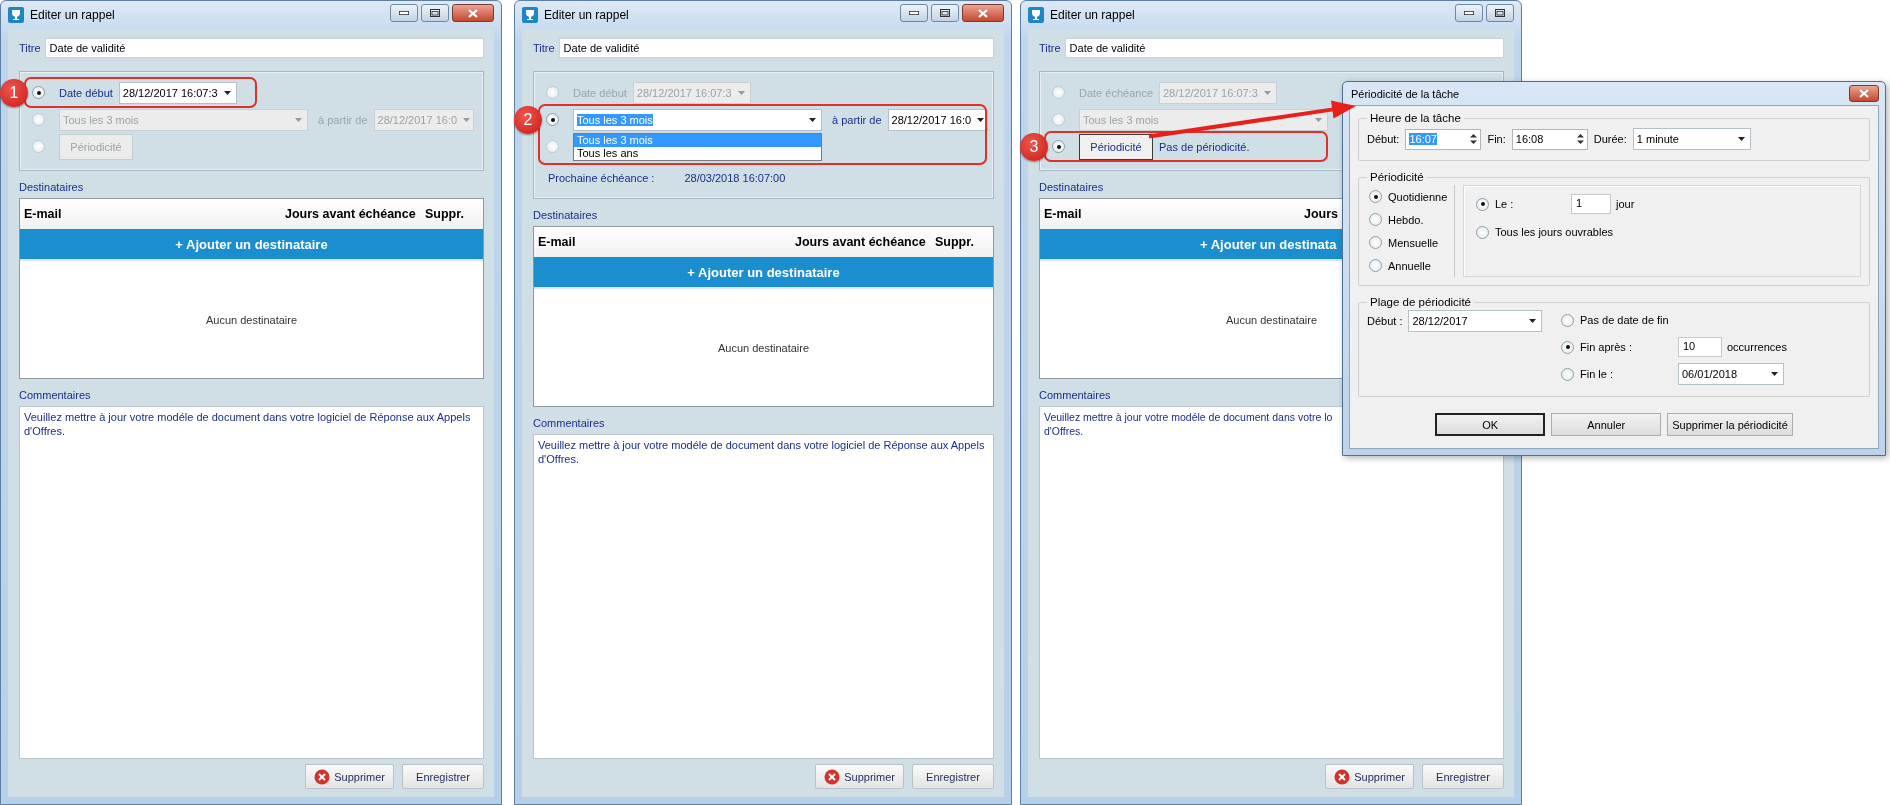 The height and width of the screenshot is (805, 1890). What do you see at coordinates (1606, 424) in the screenshot?
I see `dialog-button: Annuler` at bounding box center [1606, 424].